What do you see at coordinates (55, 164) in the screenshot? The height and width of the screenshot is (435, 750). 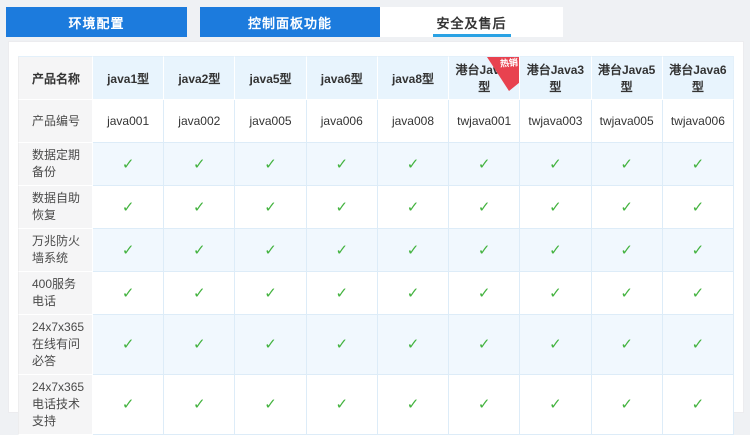 I see `row-label: 数据定期备份` at bounding box center [55, 164].